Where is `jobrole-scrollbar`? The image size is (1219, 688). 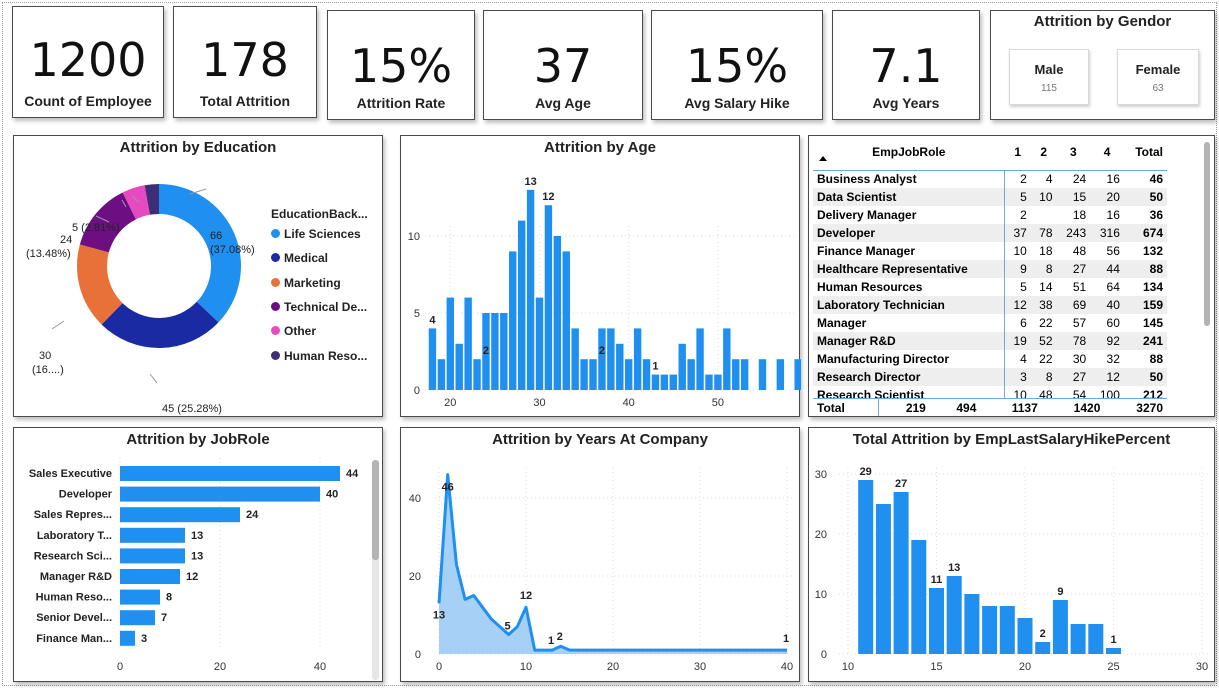
jobrole-scrollbar is located at coordinates (375, 570).